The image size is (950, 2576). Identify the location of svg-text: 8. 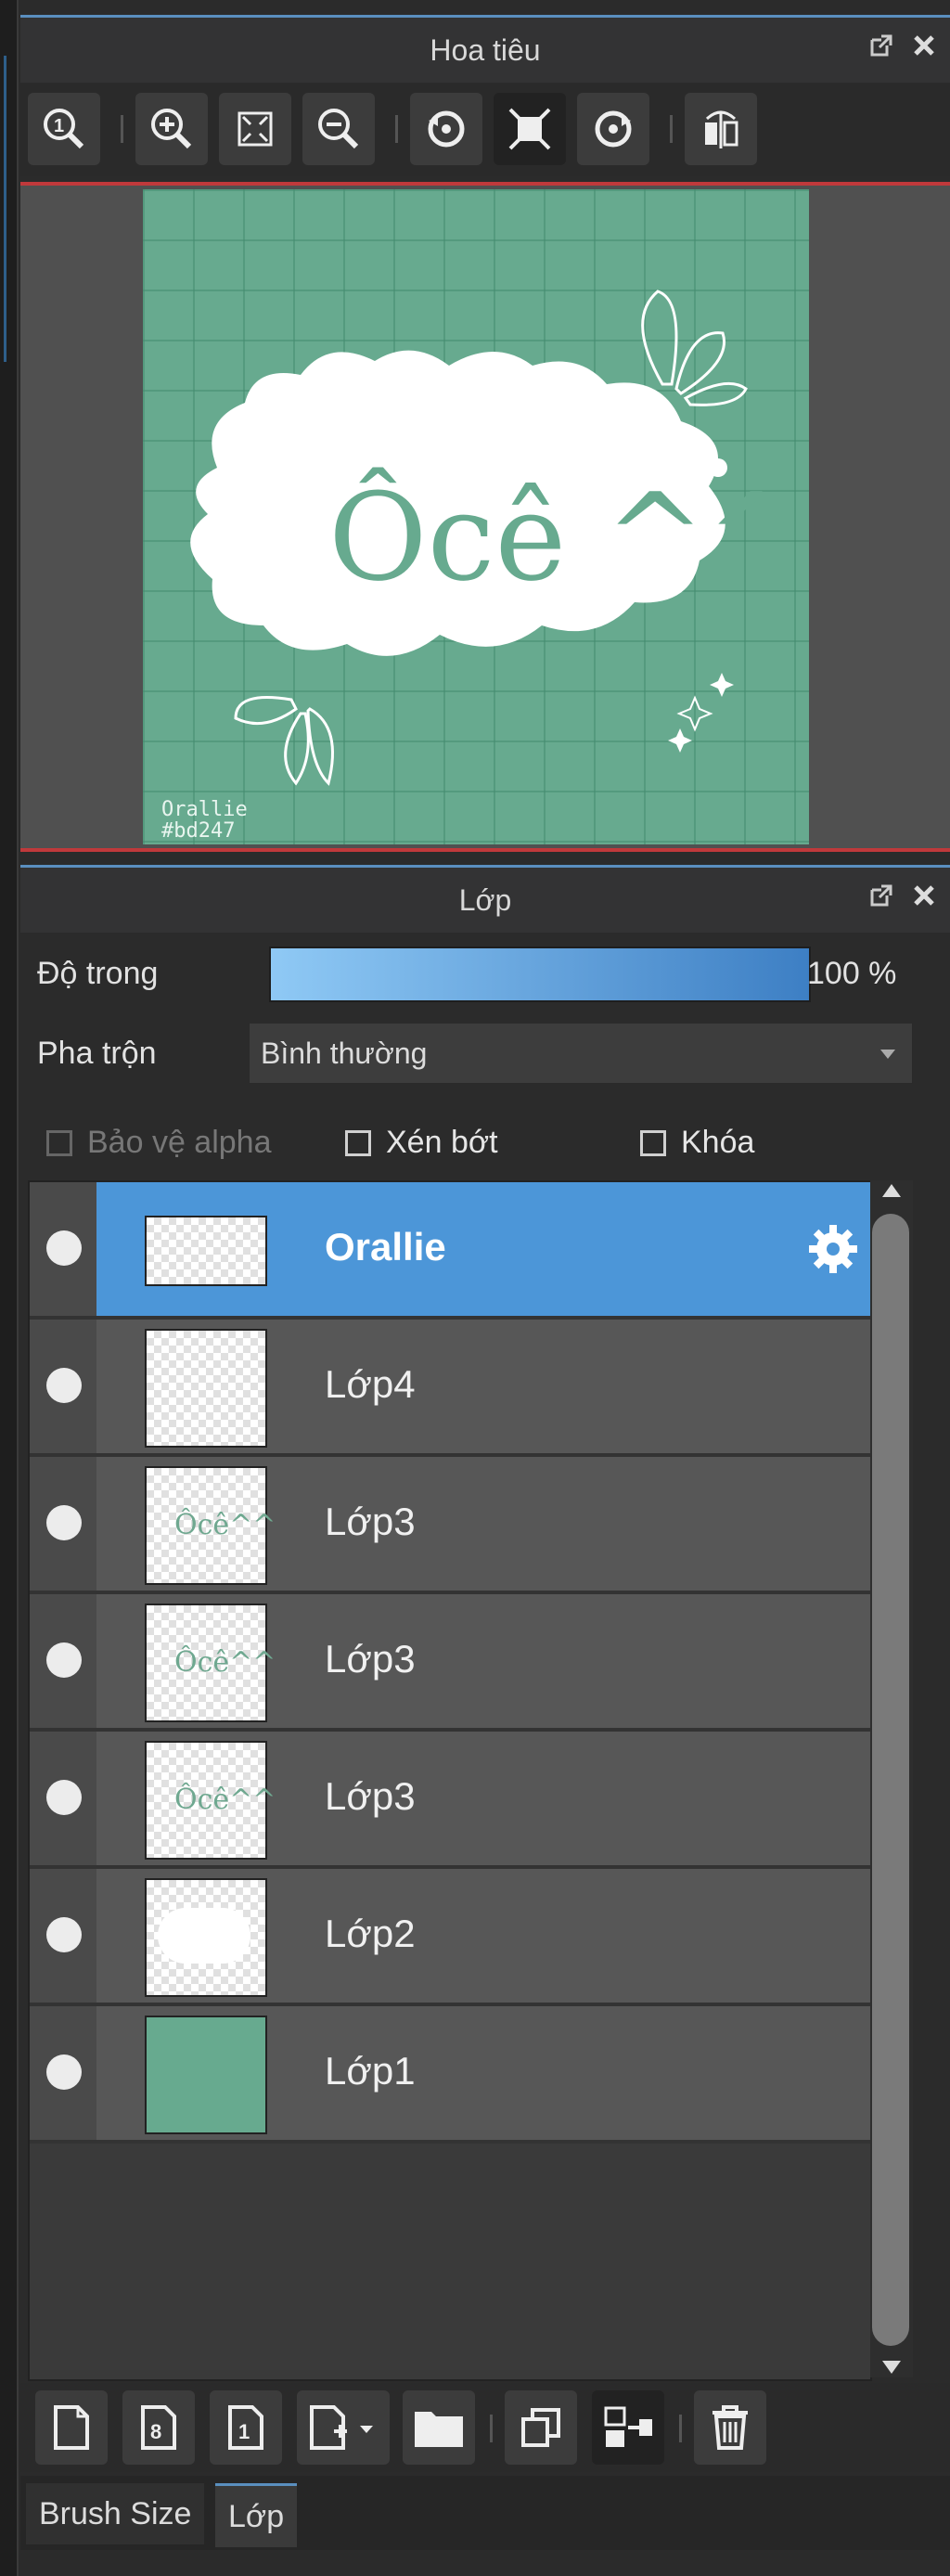
(155, 2431).